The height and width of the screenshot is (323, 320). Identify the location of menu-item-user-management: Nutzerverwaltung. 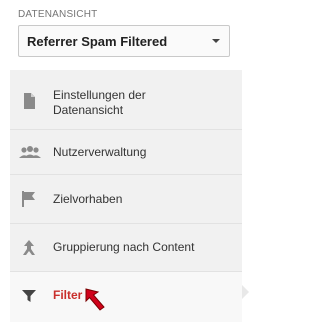
(126, 152).